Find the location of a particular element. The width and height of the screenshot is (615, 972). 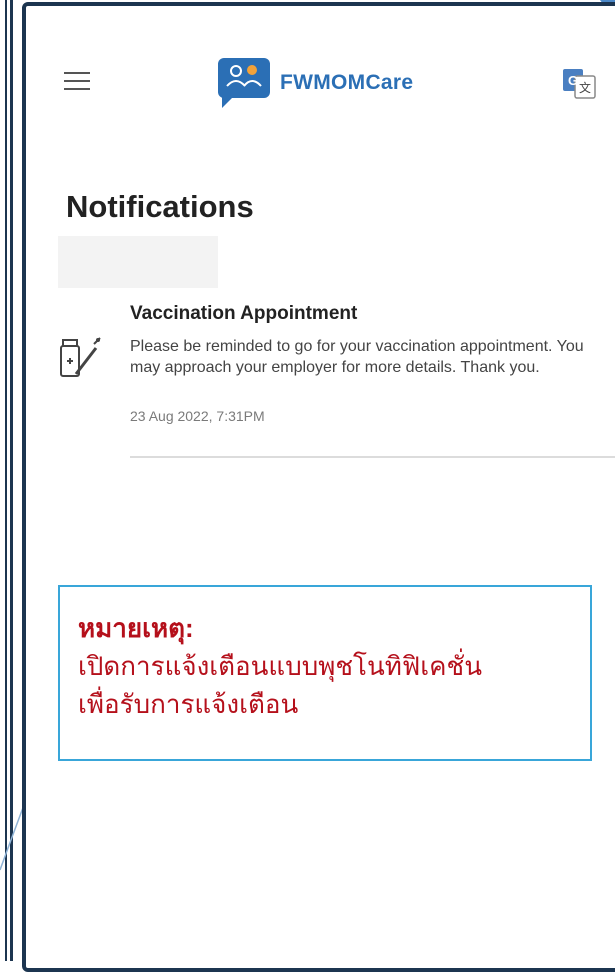

fwmomcare-logo-icon is located at coordinates (244, 83).